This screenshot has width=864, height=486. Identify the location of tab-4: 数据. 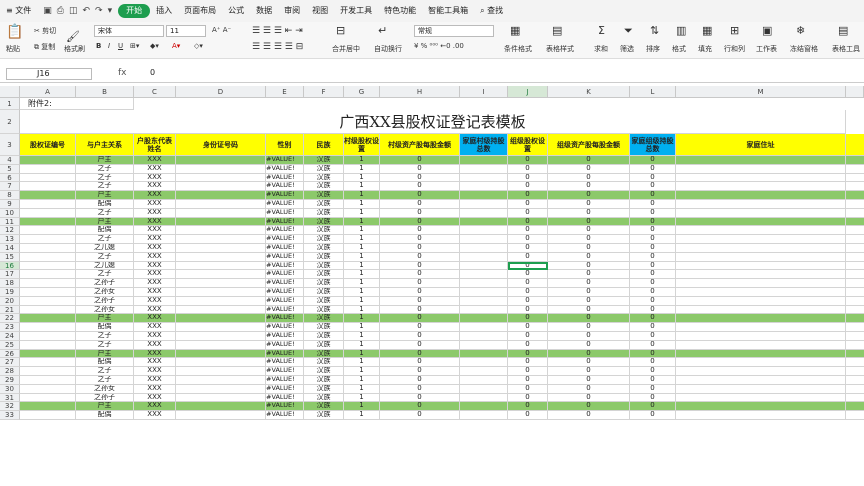
(264, 11).